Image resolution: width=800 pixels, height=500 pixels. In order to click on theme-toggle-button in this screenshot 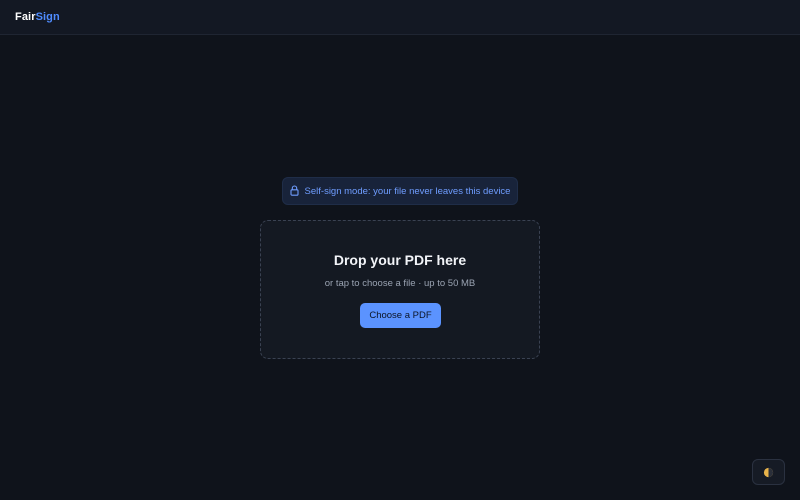, I will do `click(768, 472)`.